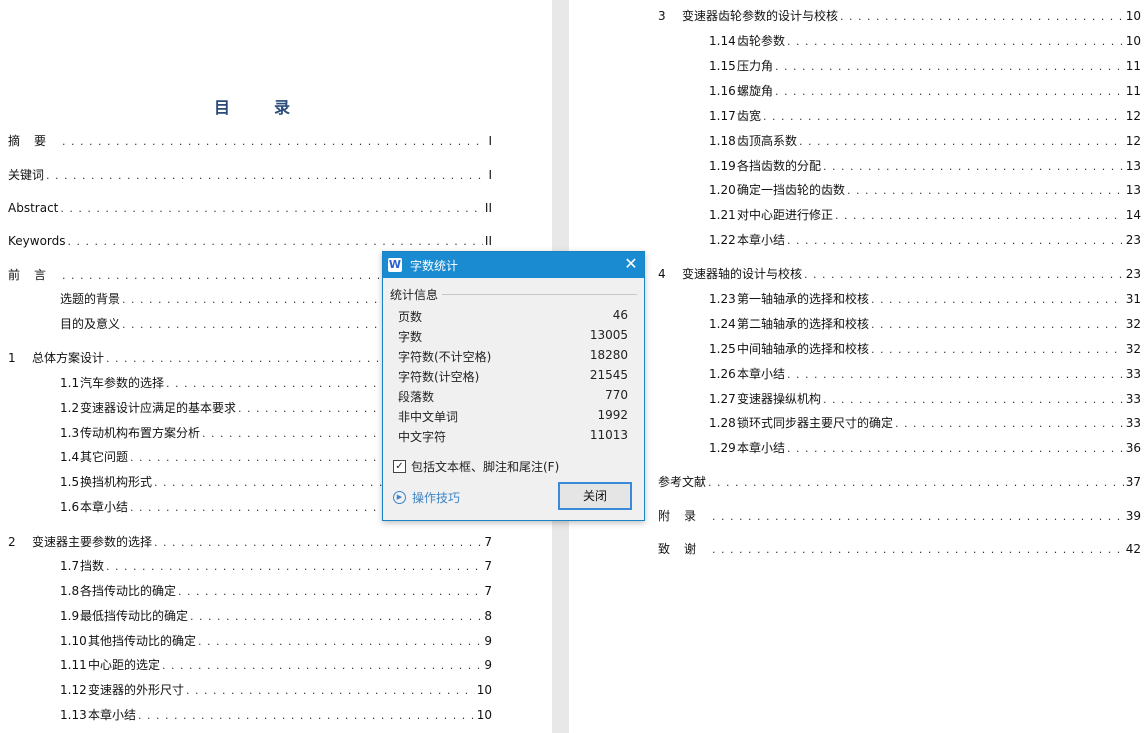 The width and height of the screenshot is (1145, 733). I want to click on stats-group-header: 统计信息, so click(513, 294).